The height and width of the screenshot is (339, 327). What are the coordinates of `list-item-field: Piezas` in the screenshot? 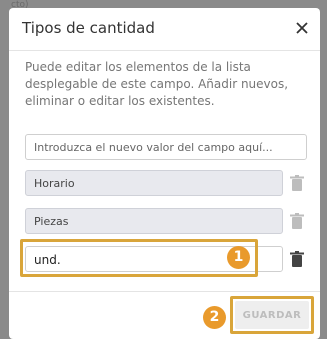 It's located at (154, 221).